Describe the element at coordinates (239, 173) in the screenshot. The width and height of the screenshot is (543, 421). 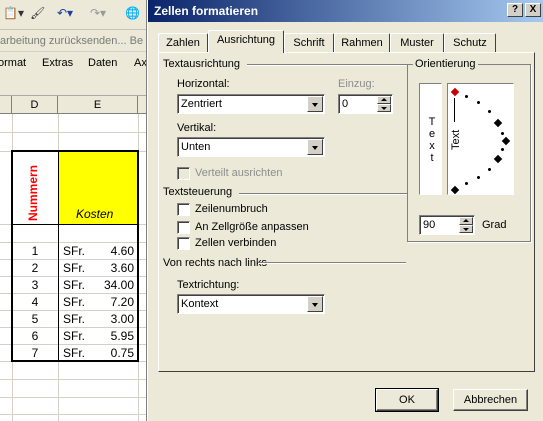
I see `verteilt-label: Verteilt ausrichten` at that location.